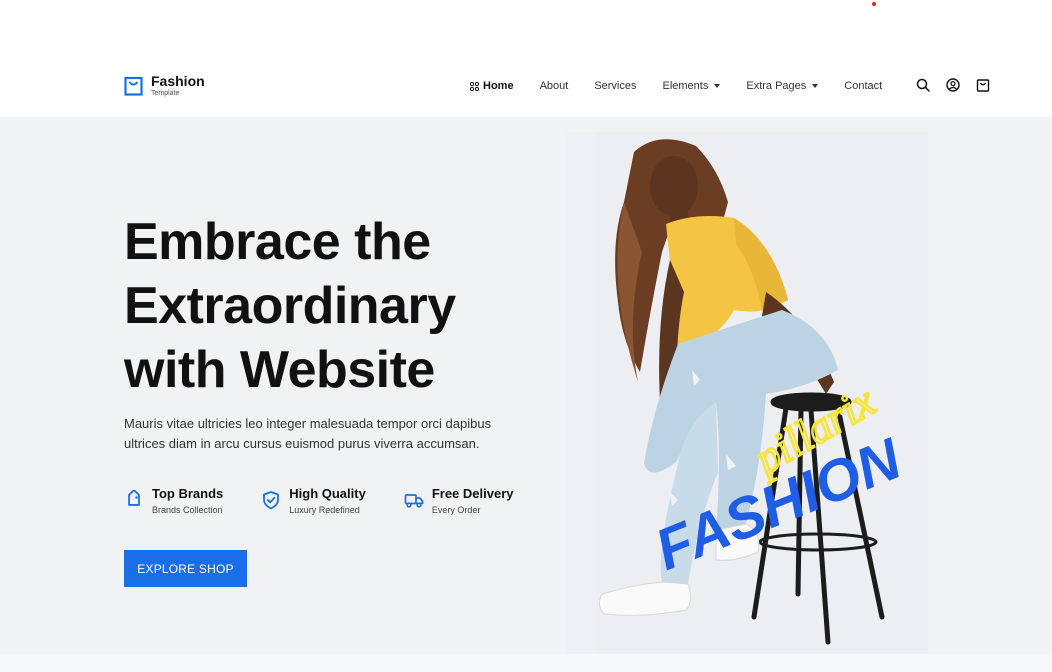 The image size is (1052, 672). Describe the element at coordinates (185, 568) in the screenshot. I see `explore-shop-button: EXPLORE SHOP` at that location.